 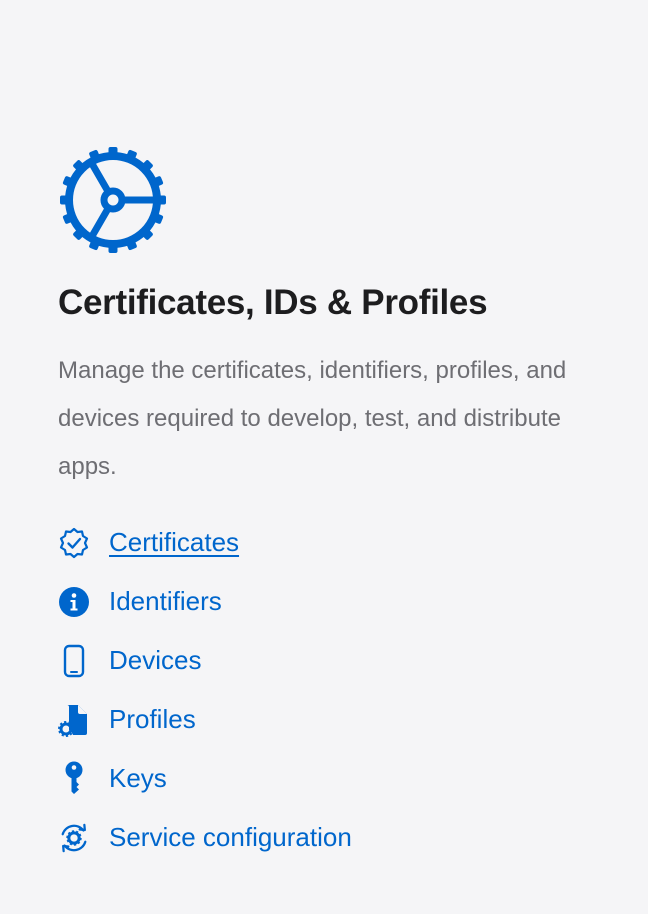 I want to click on key-icon, so click(x=74, y=779).